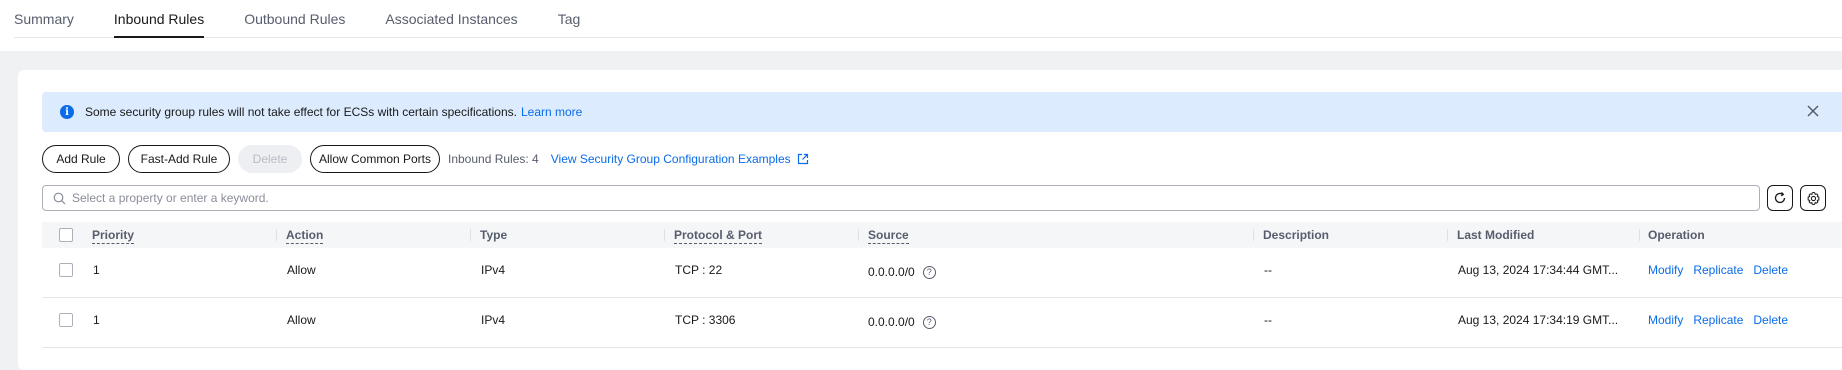 Image resolution: width=1842 pixels, height=370 pixels. I want to click on cell-protocol-port: TCP : 3306, so click(705, 320).